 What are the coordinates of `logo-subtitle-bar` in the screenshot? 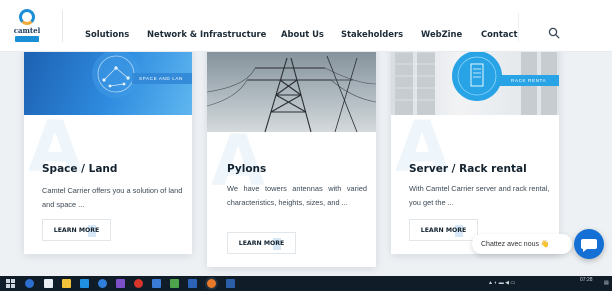 It's located at (27, 39).